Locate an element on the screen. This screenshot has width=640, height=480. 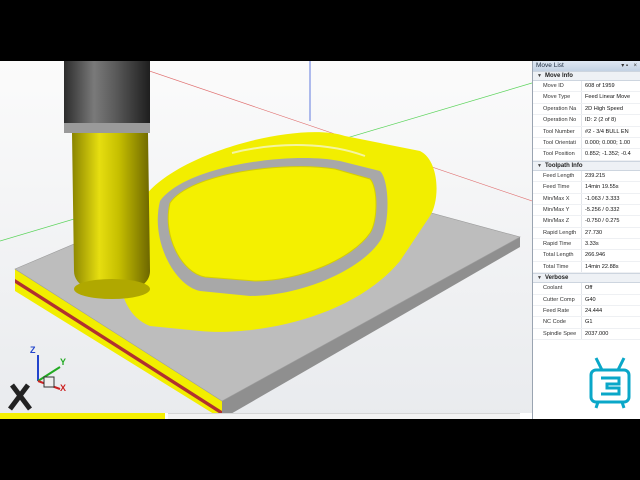
panel-close-button: × is located at coordinates (635, 66).